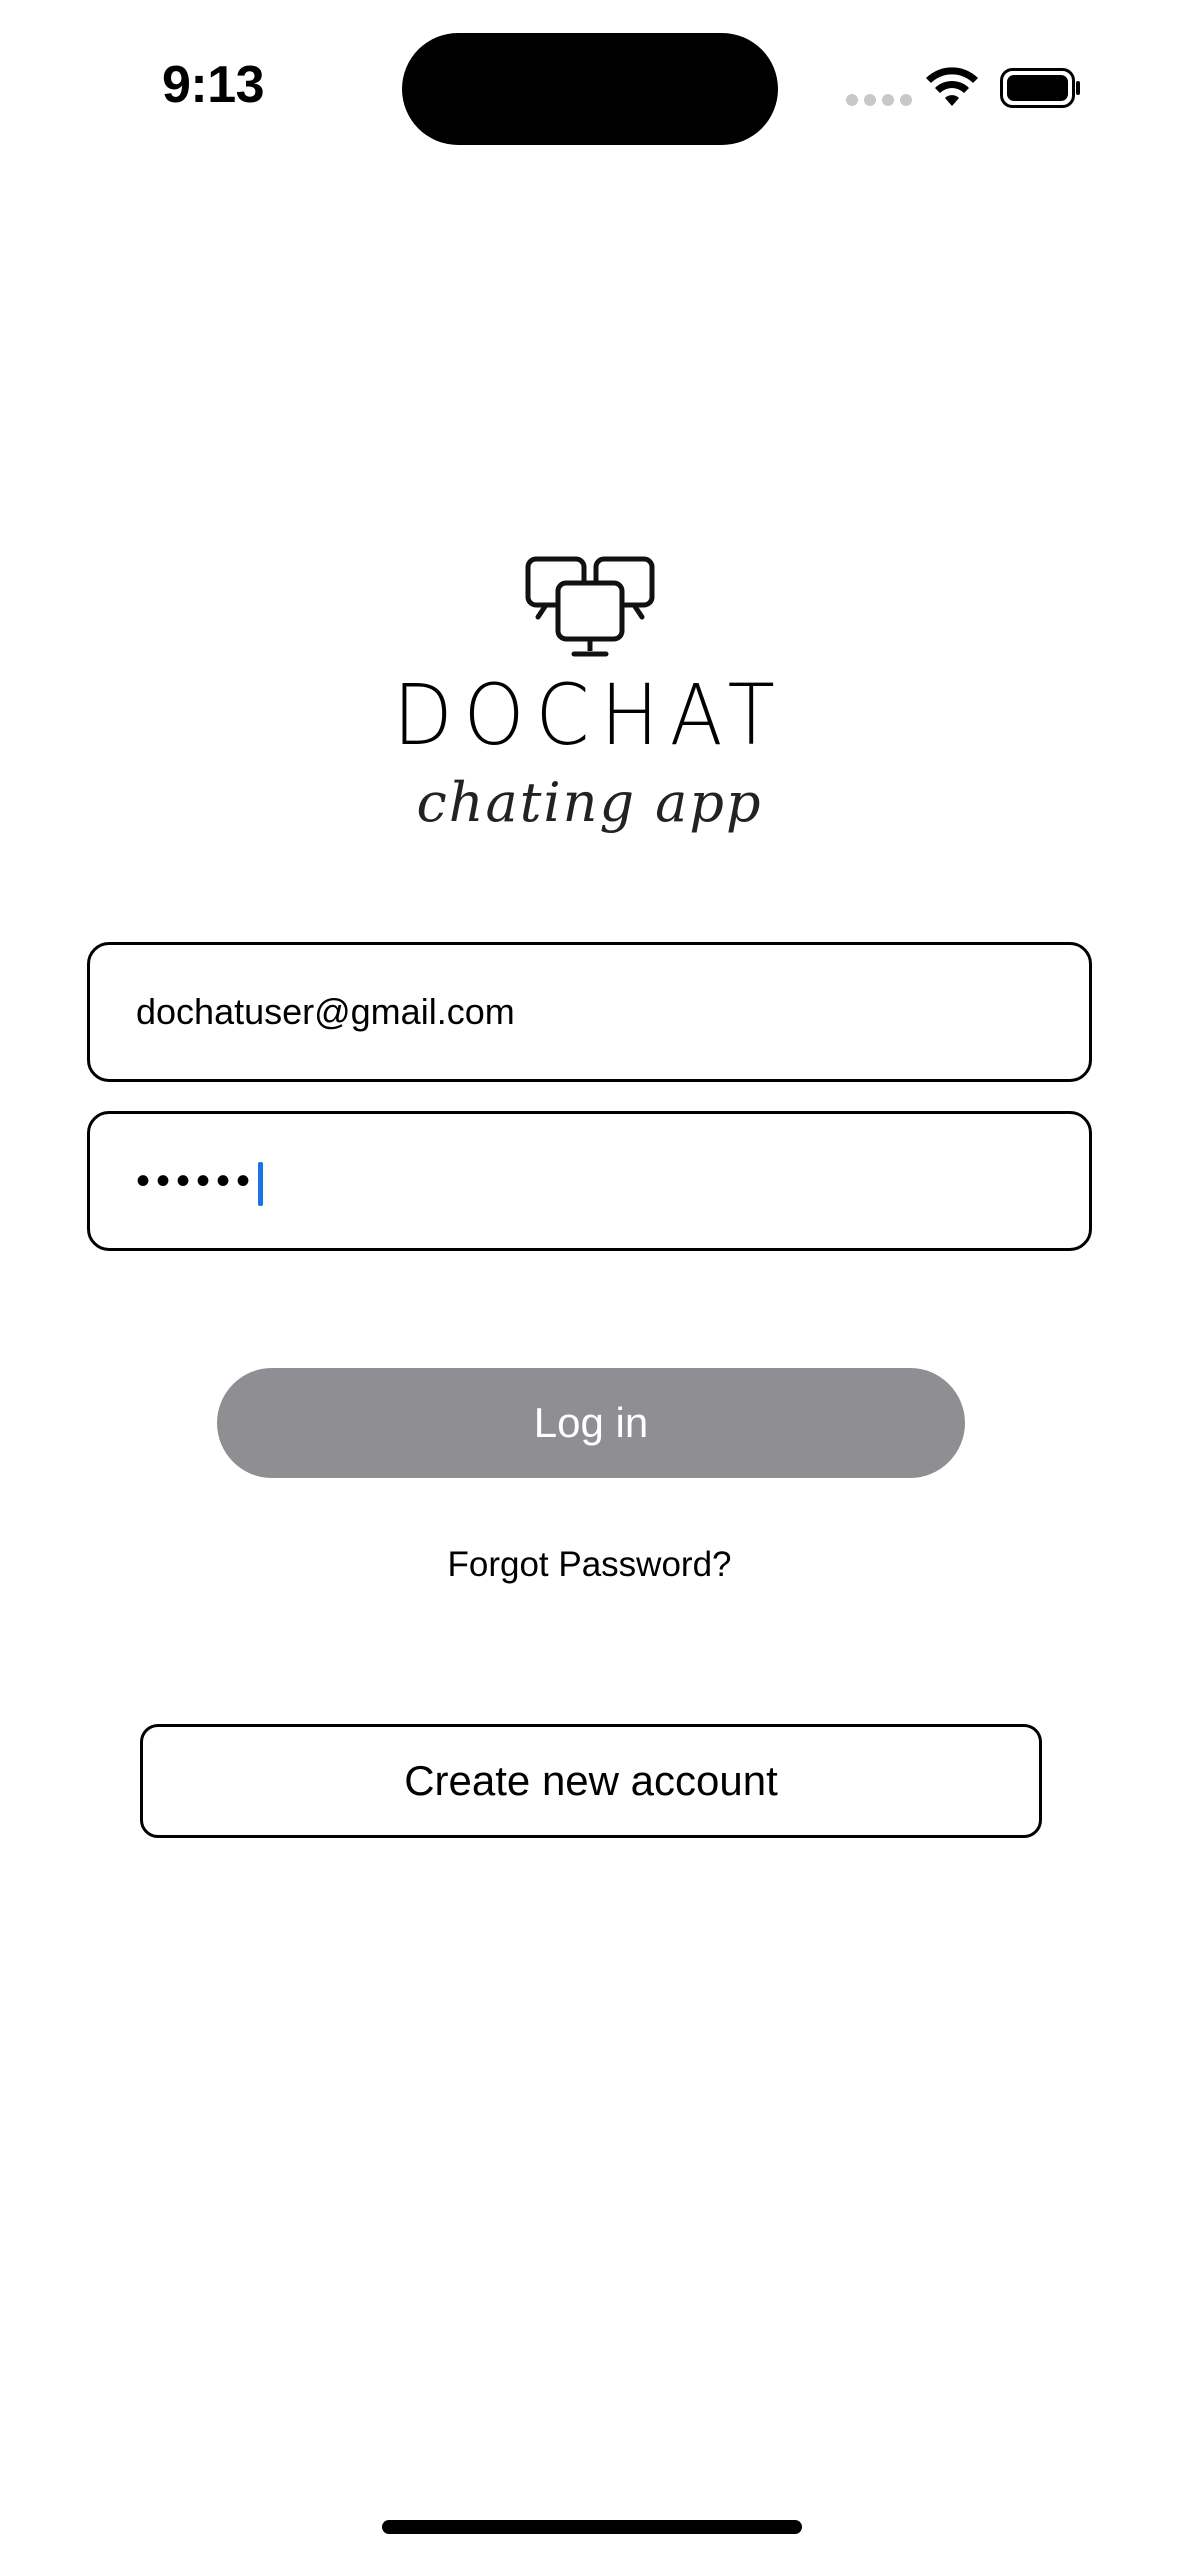 The height and width of the screenshot is (2556, 1179). I want to click on signal-icon, so click(879, 100).